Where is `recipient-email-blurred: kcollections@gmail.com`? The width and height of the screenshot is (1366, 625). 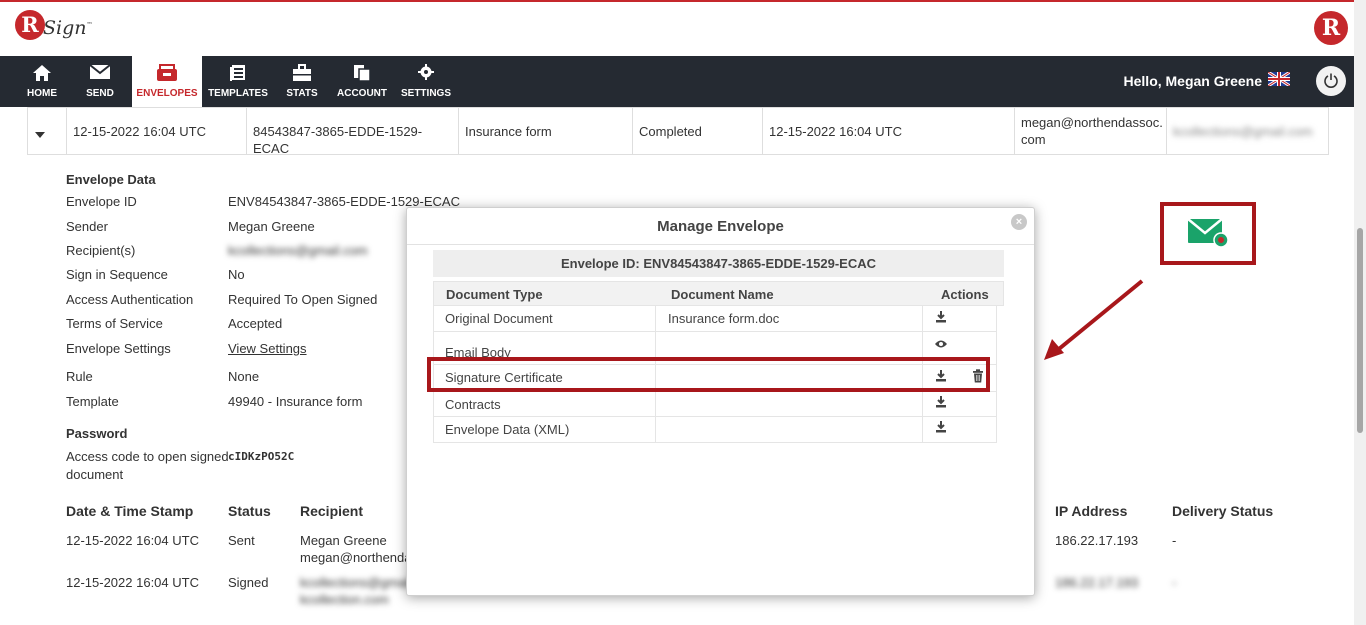
recipient-email-blurred: kcollections@gmail.com is located at coordinates (1243, 131).